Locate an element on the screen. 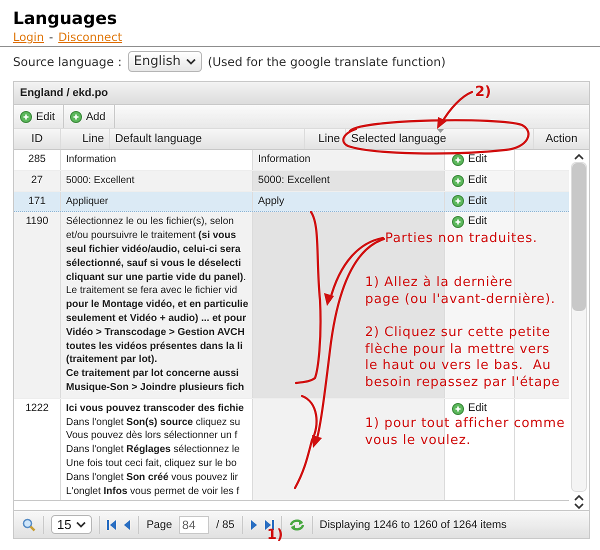  table-cell: 171 is located at coordinates (37, 202).